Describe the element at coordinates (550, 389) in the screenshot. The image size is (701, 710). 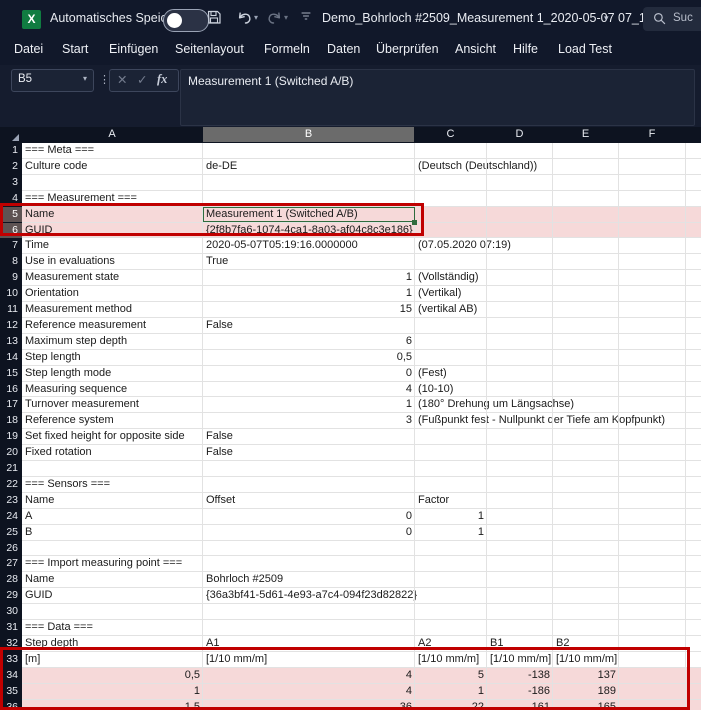
I see `cell-C16: (10-10)` at that location.